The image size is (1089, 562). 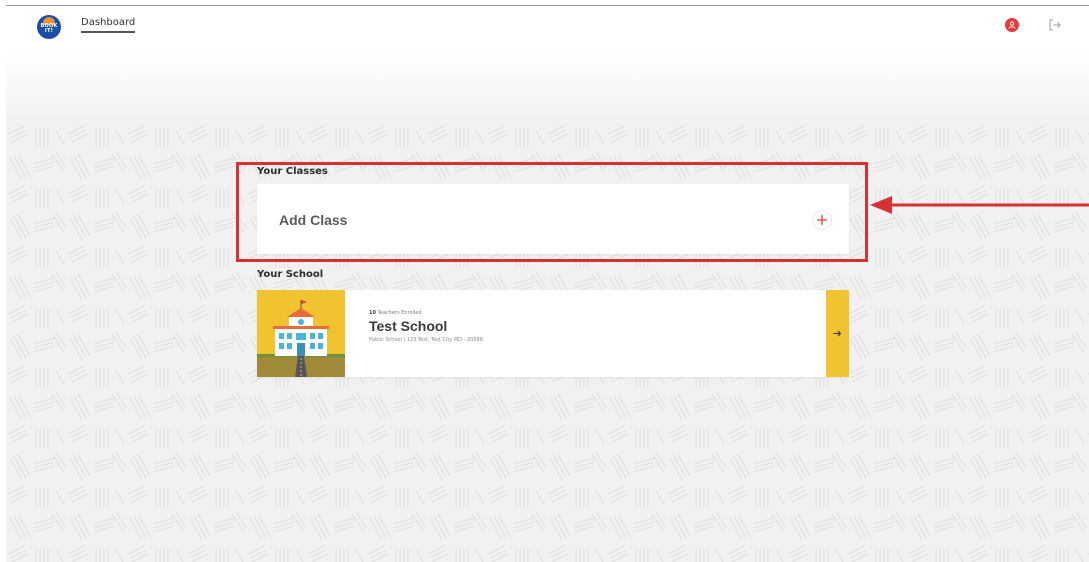 What do you see at coordinates (408, 326) in the screenshot?
I see `school-name: Test School` at bounding box center [408, 326].